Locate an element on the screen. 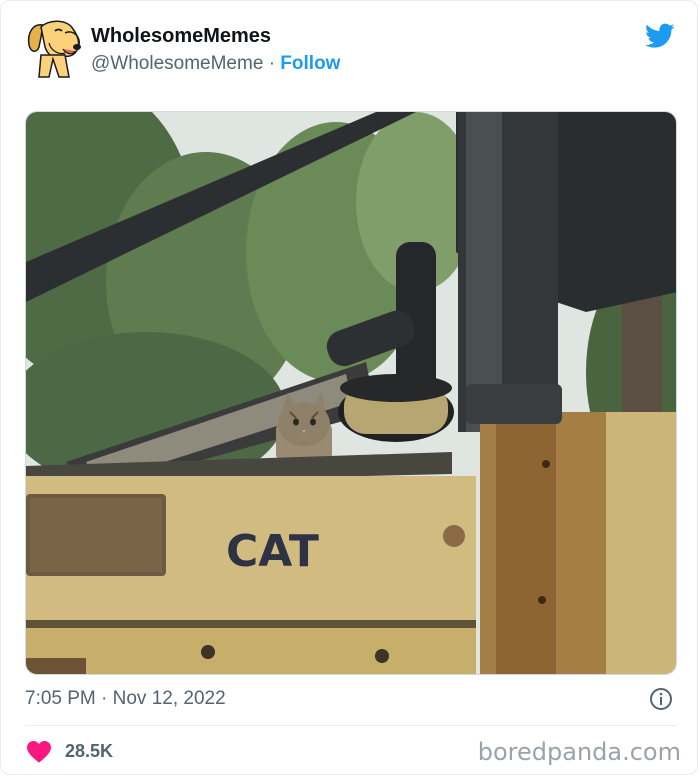 The width and height of the screenshot is (700, 777). cat-logo-text: CAT is located at coordinates (272, 551).